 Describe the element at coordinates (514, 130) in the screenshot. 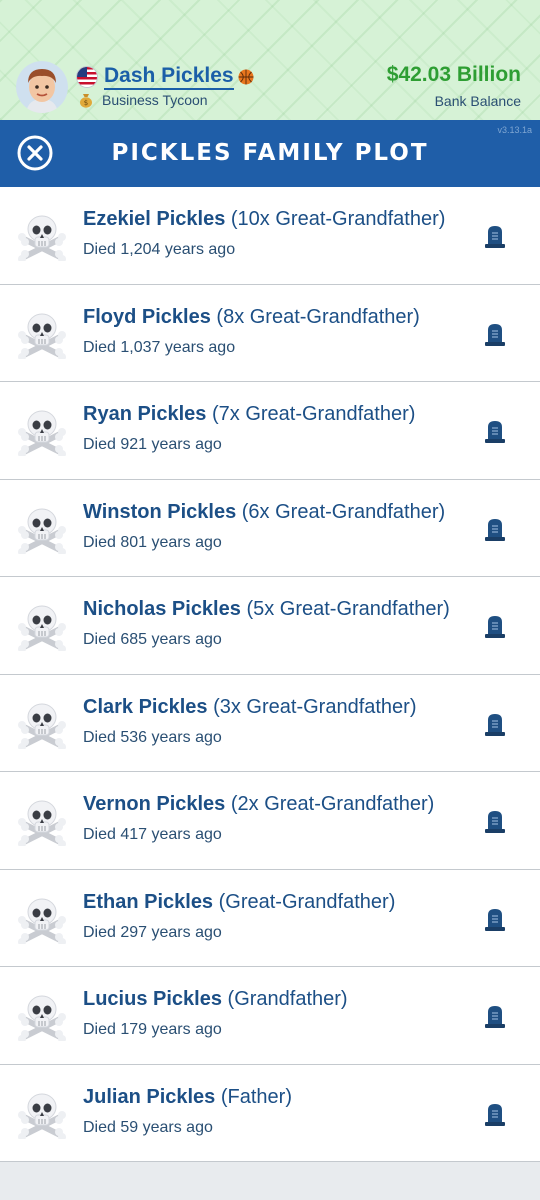

I see `version-label: v3.13.1a` at that location.